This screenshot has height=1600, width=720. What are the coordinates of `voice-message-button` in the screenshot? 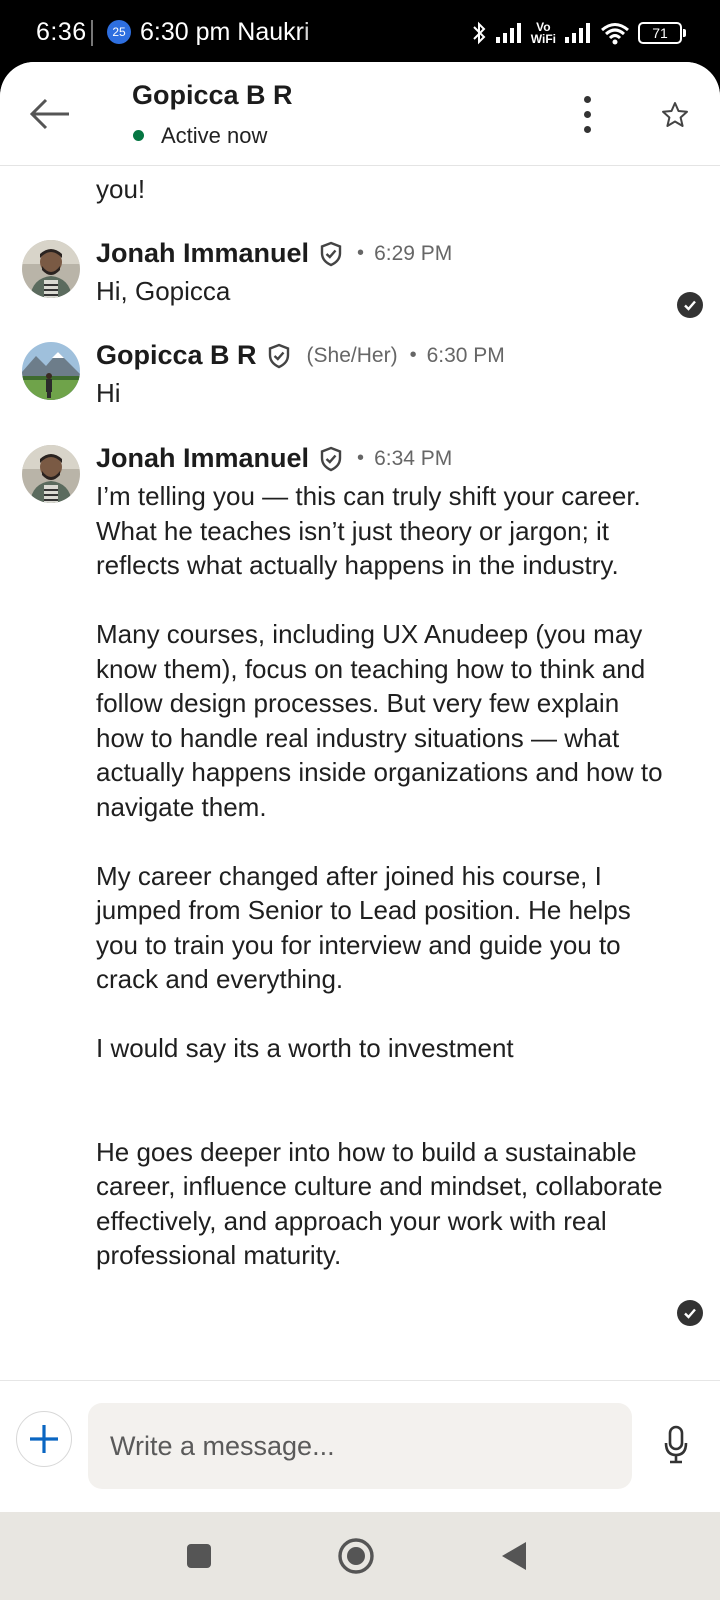 It's located at (676, 1445).